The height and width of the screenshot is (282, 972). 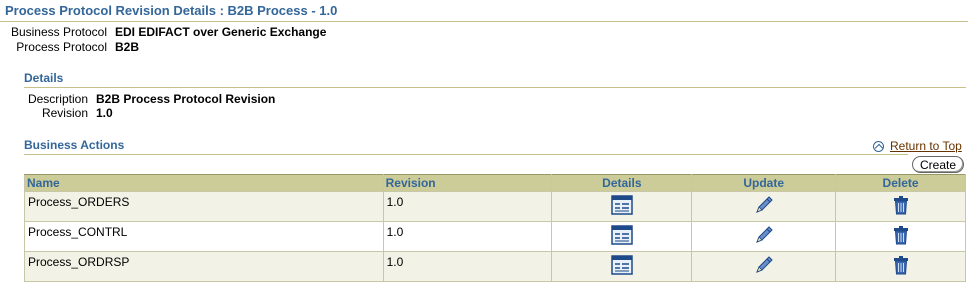 I want to click on description-row: Description B2B Process Protocol Revision, so click(x=149, y=99).